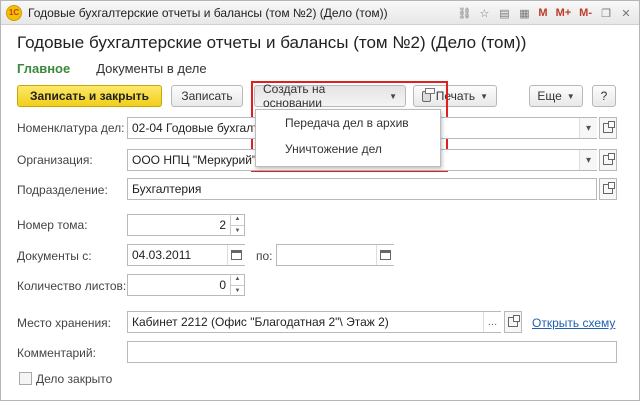 This screenshot has height=401, width=640. Describe the element at coordinates (14, 12) in the screenshot. I see `app-logo-icon: 1С` at that location.